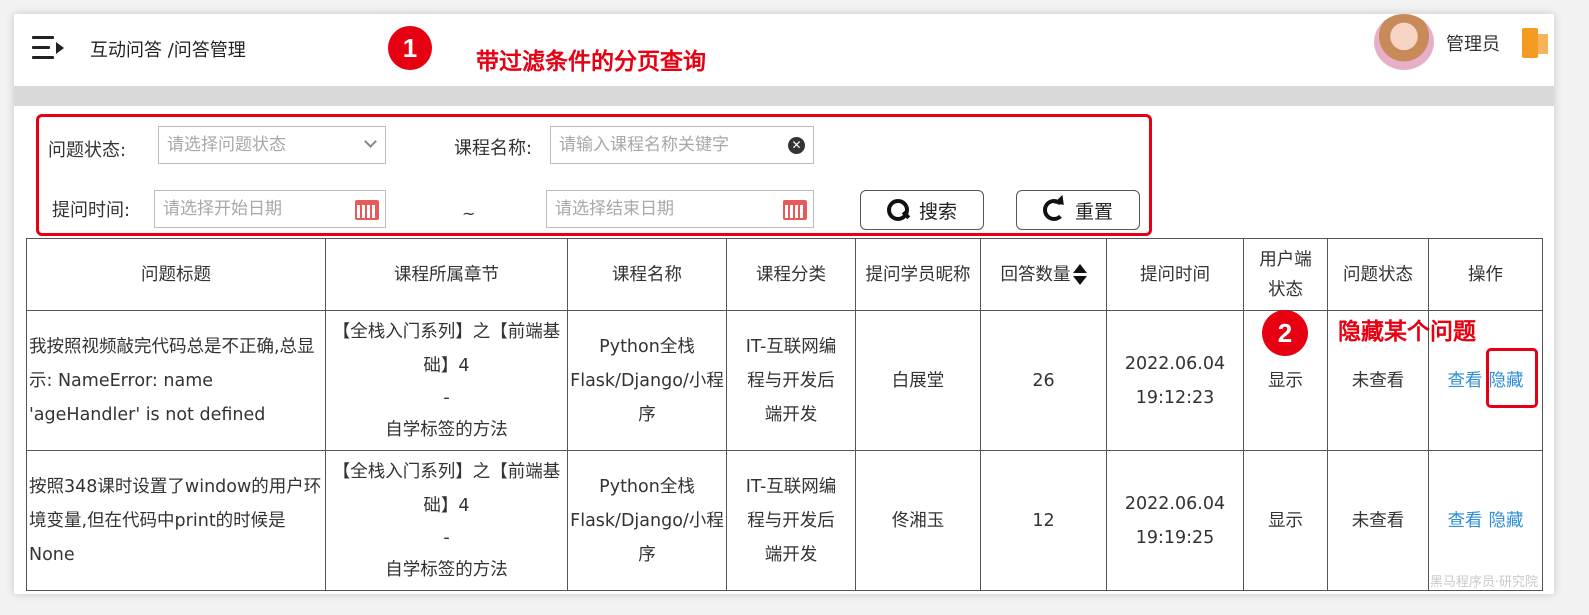 Image resolution: width=1589 pixels, height=615 pixels. Describe the element at coordinates (796, 145) in the screenshot. I see `clear-icon: ✕` at that location.